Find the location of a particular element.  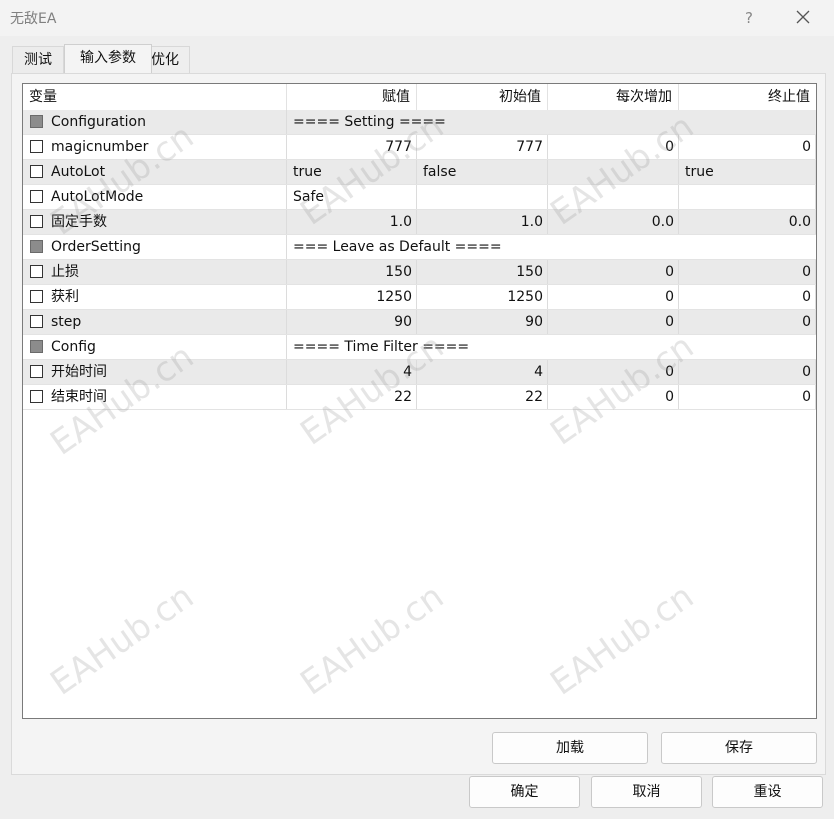

table-row: Configuration ==== Setting ==== is located at coordinates (419, 122).